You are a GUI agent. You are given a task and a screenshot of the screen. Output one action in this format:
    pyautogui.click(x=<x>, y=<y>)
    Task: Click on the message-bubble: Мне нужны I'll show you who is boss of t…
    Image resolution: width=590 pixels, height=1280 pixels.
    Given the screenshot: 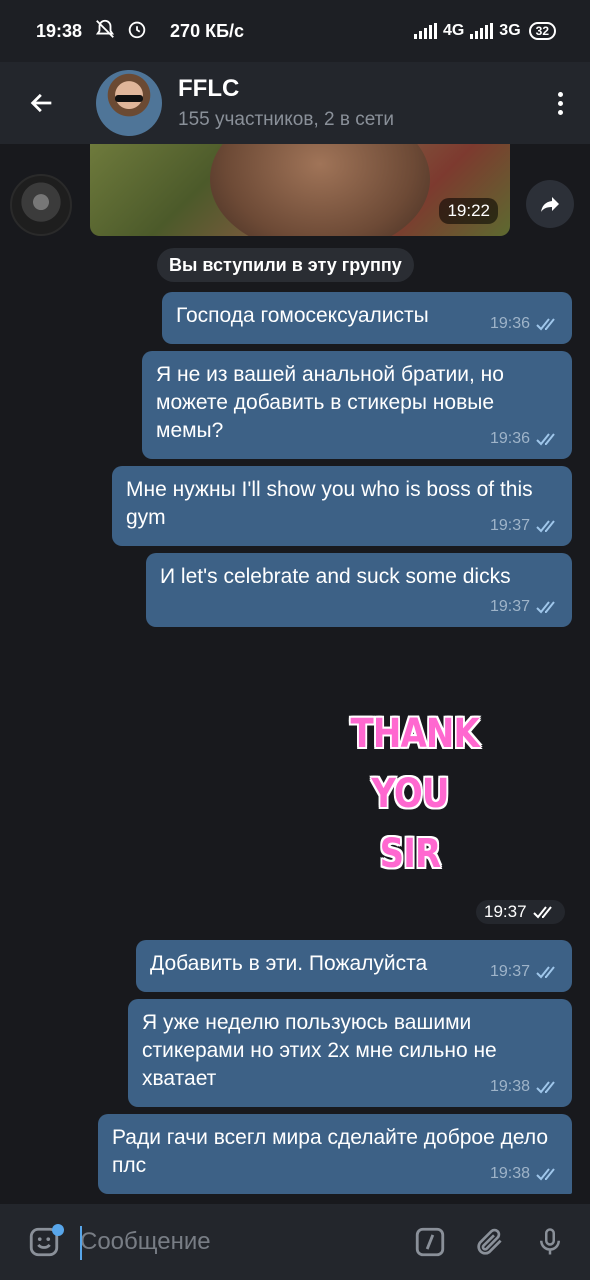 What is the action you would take?
    pyautogui.click(x=342, y=506)
    